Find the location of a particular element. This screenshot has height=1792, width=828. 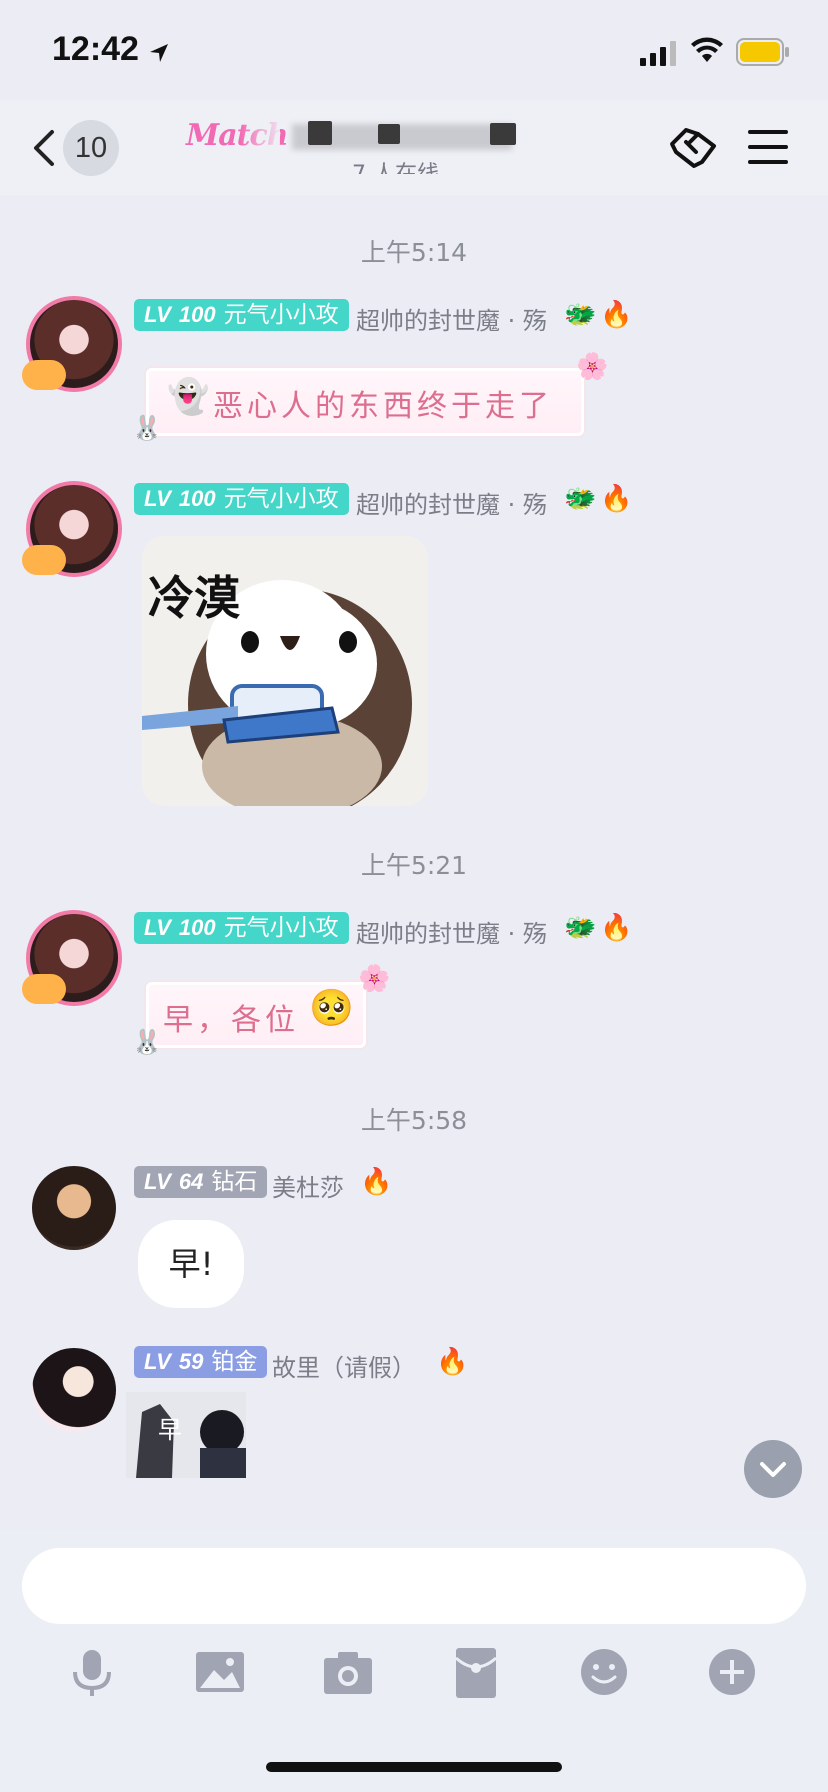

sticker-caption: 早 is located at coordinates (170, 1430).